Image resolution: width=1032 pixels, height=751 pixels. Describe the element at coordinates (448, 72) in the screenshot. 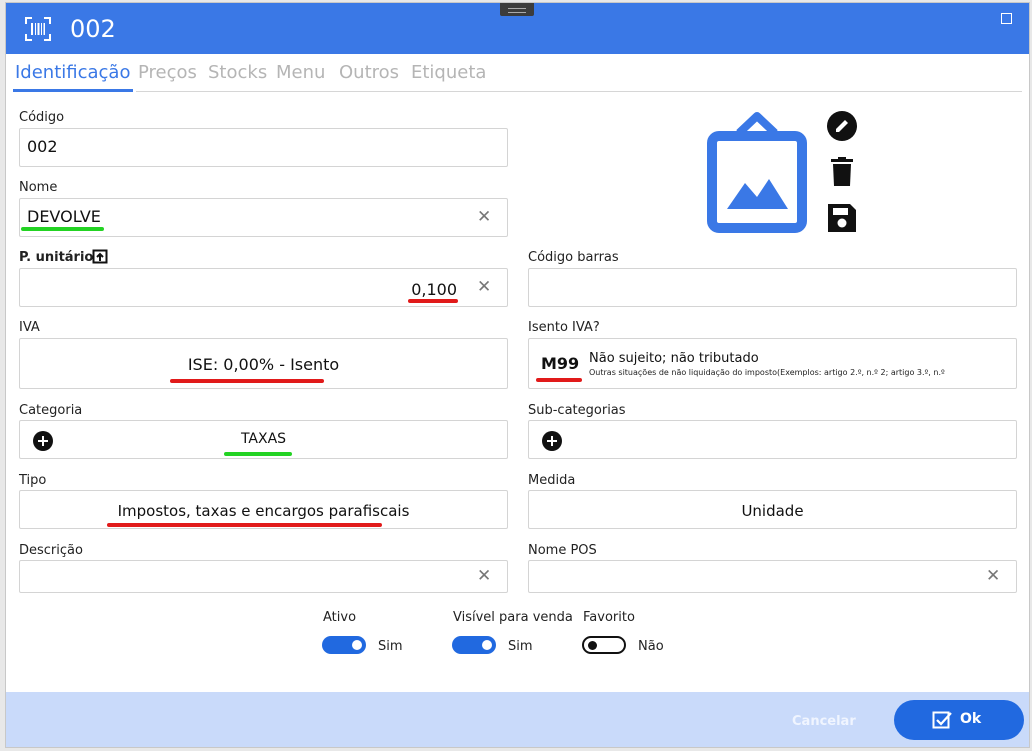

I see `tab-etiqueta: Etiqueta` at that location.